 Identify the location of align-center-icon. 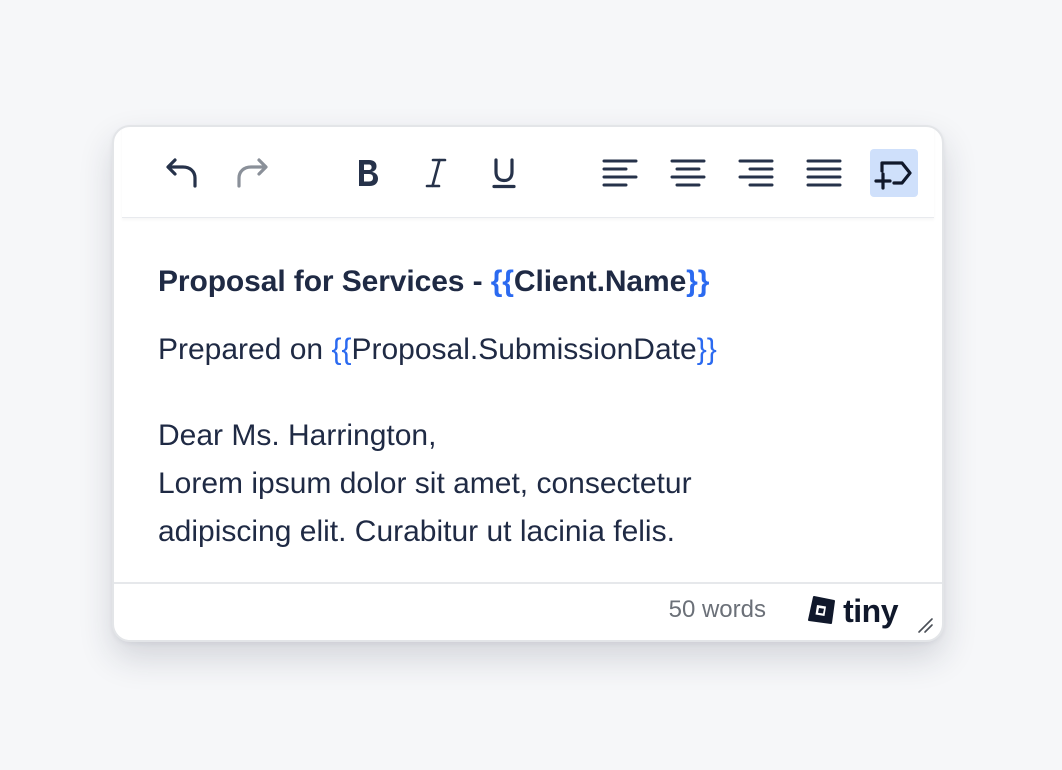
(688, 173).